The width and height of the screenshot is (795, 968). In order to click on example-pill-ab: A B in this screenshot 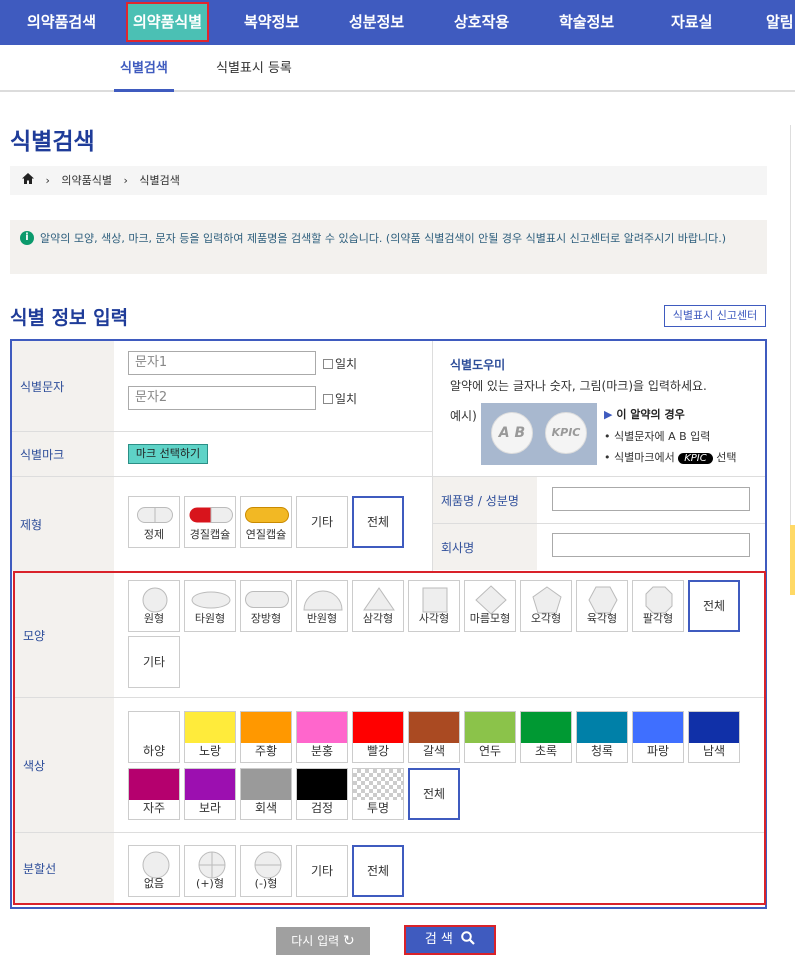, I will do `click(512, 433)`.